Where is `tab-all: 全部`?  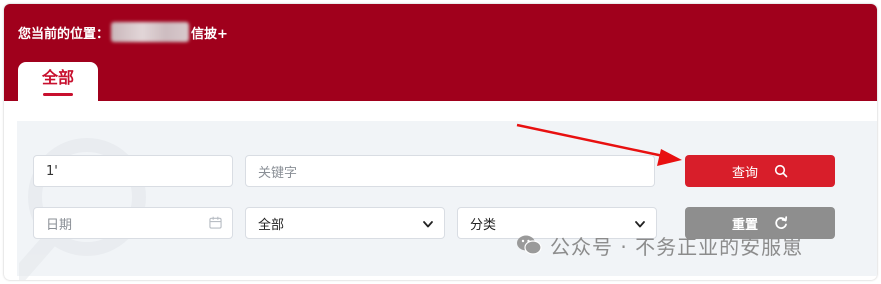
tab-all: 全部 is located at coordinates (58, 82).